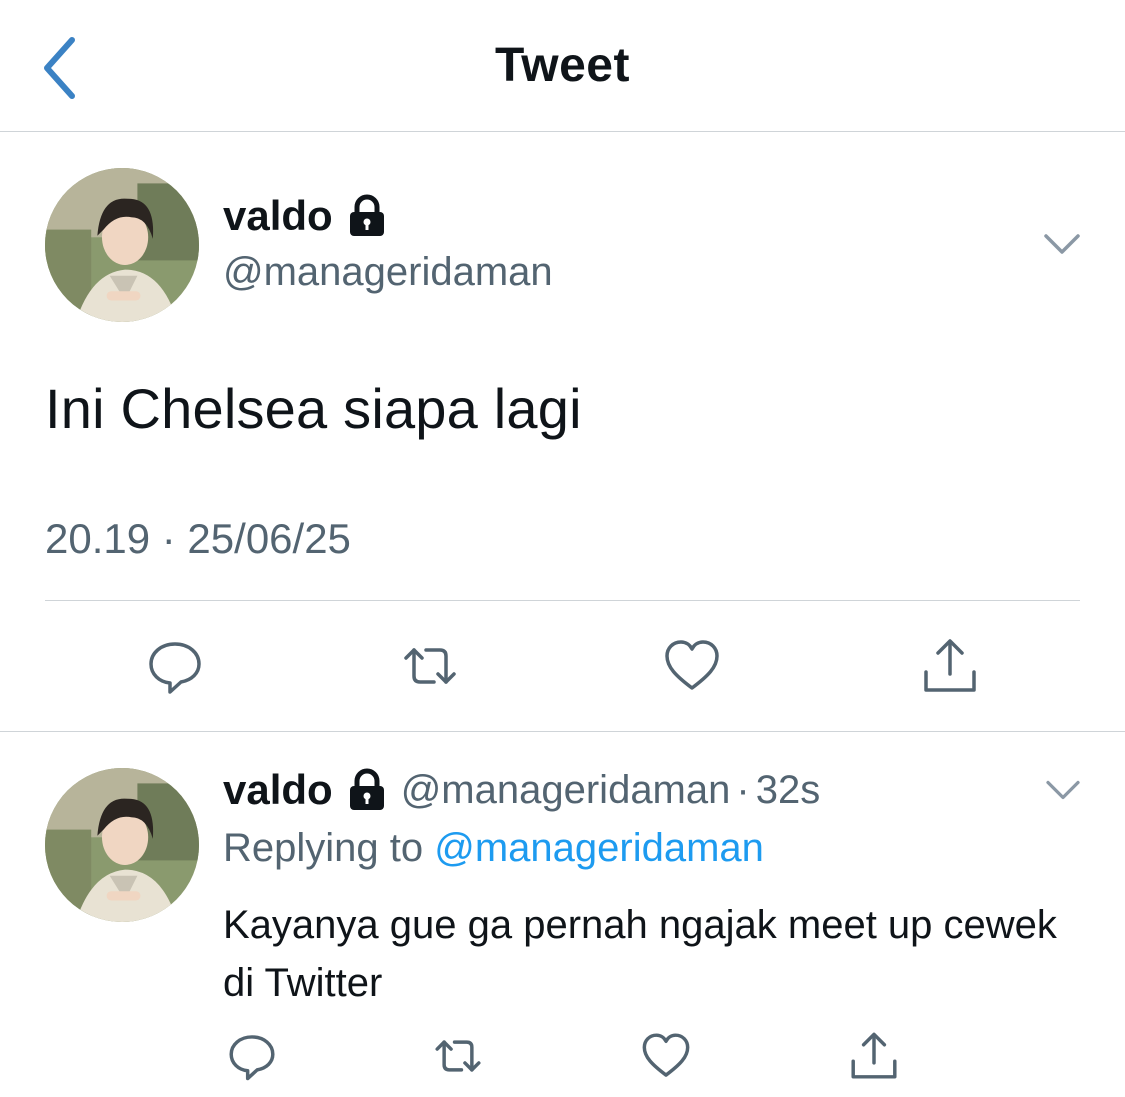 The width and height of the screenshot is (1125, 1097). What do you see at coordinates (313, 408) in the screenshot?
I see `tweet-text: Ini Chelsea siapa lagi` at bounding box center [313, 408].